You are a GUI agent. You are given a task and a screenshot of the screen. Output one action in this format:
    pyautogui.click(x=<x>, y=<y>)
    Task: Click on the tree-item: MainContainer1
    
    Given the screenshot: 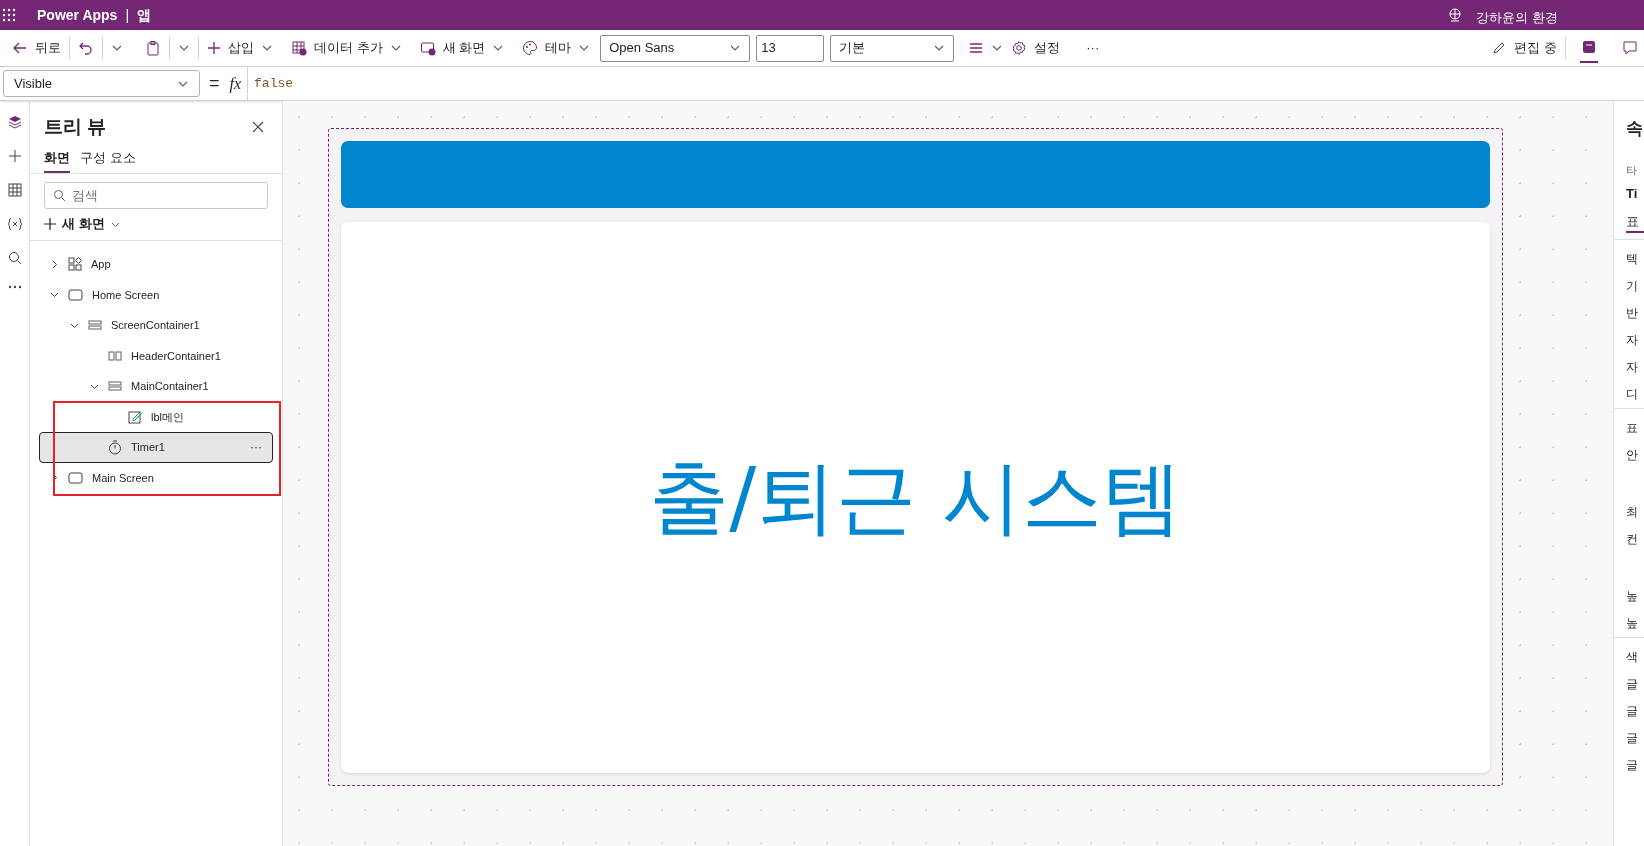 What is the action you would take?
    pyautogui.click(x=156, y=386)
    